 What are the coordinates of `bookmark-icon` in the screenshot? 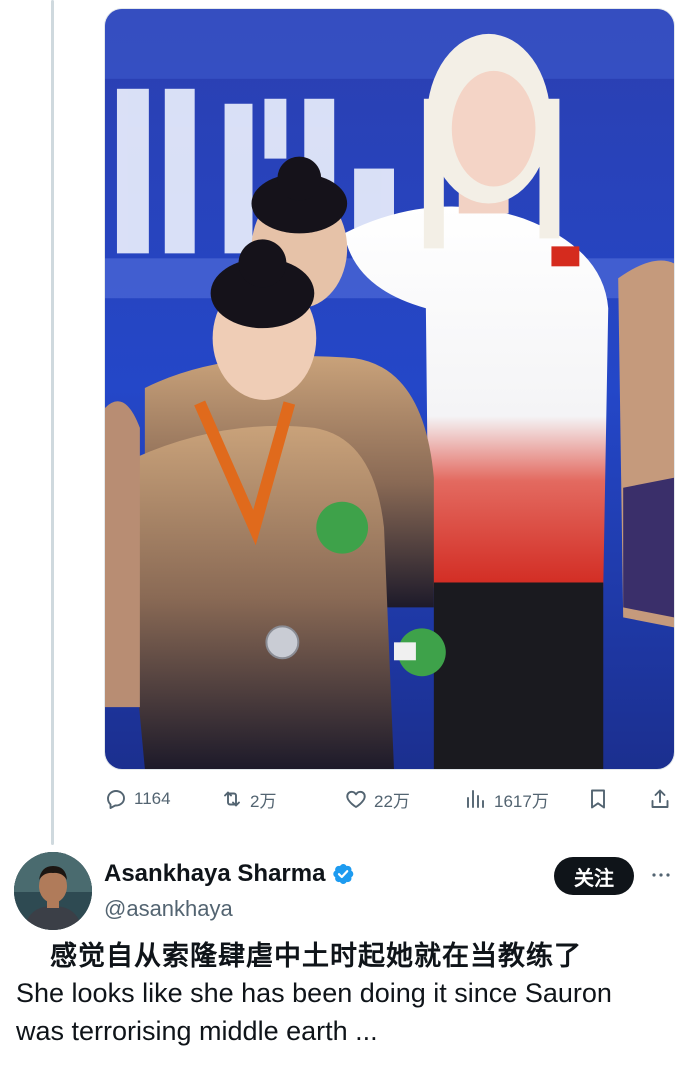 It's located at (598, 799).